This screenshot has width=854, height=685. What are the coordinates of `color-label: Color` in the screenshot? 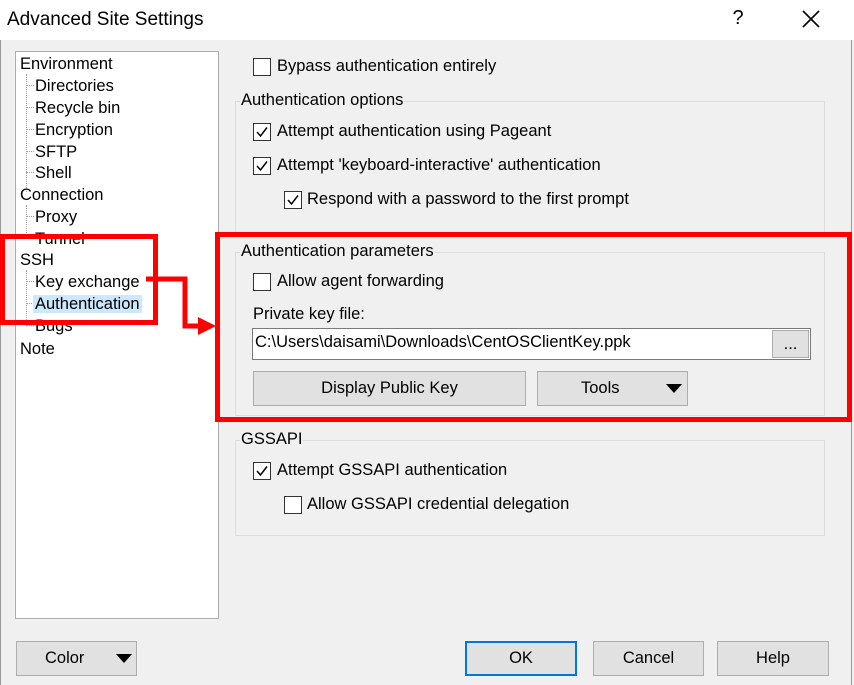 It's located at (65, 658).